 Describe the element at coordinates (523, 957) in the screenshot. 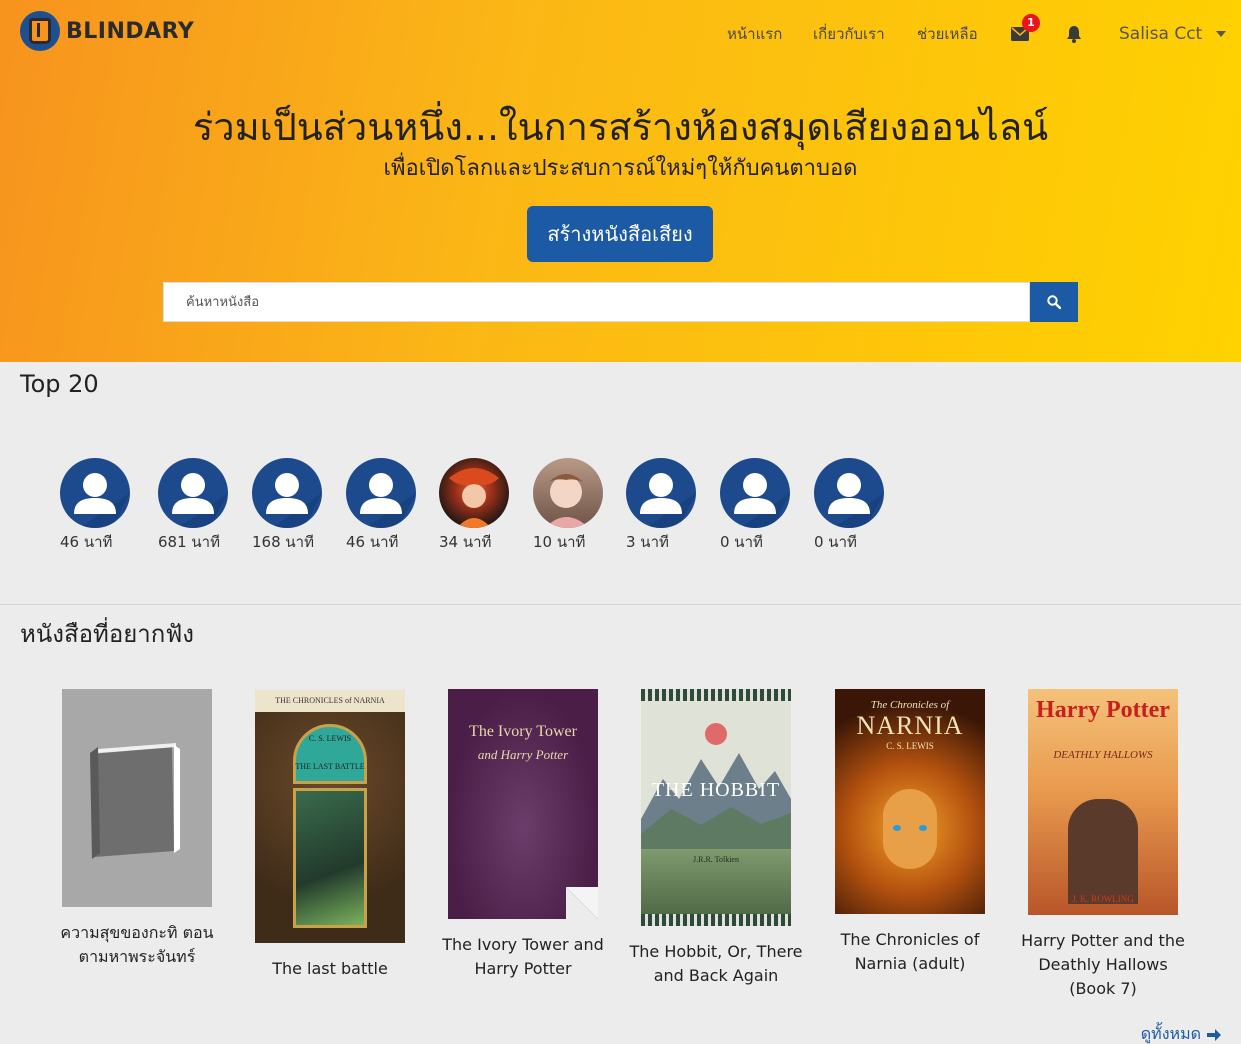

I see `book-title: The Ivory Tower and Harry Potter` at that location.